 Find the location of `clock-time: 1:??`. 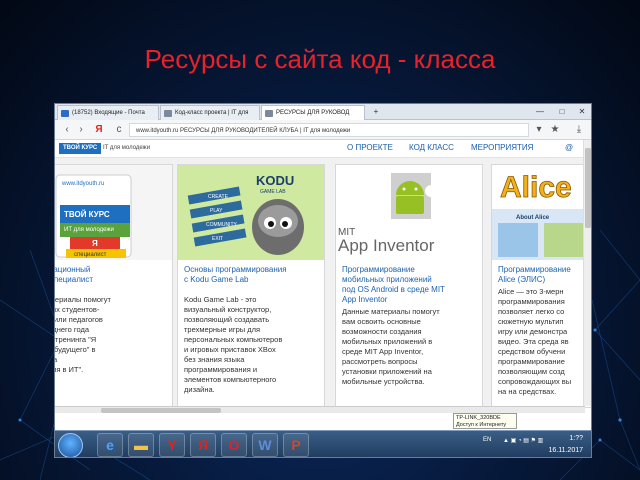

clock-time: 1:?? is located at coordinates (576, 438).